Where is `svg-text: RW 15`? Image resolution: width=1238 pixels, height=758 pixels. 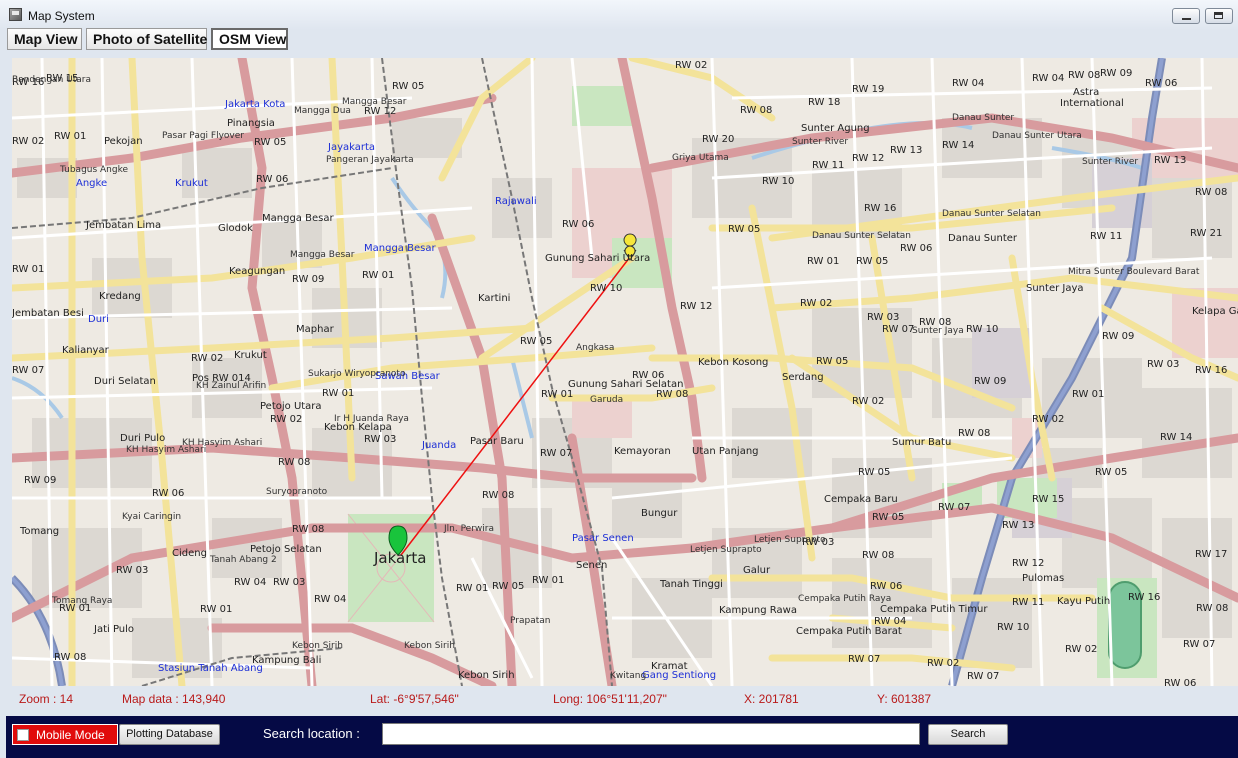 svg-text: RW 15 is located at coordinates (1048, 499).